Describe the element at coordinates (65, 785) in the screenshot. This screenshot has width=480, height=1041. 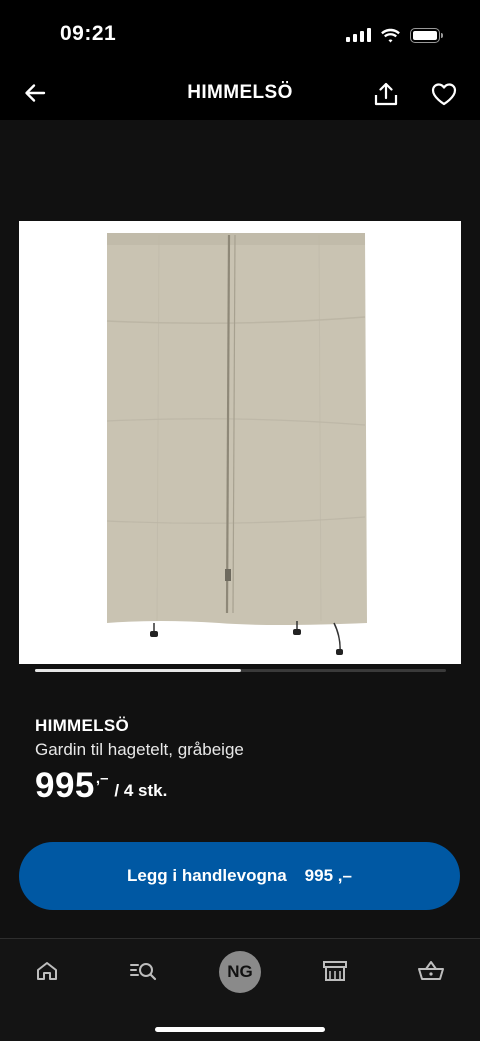
I see `price-integer: 995` at that location.